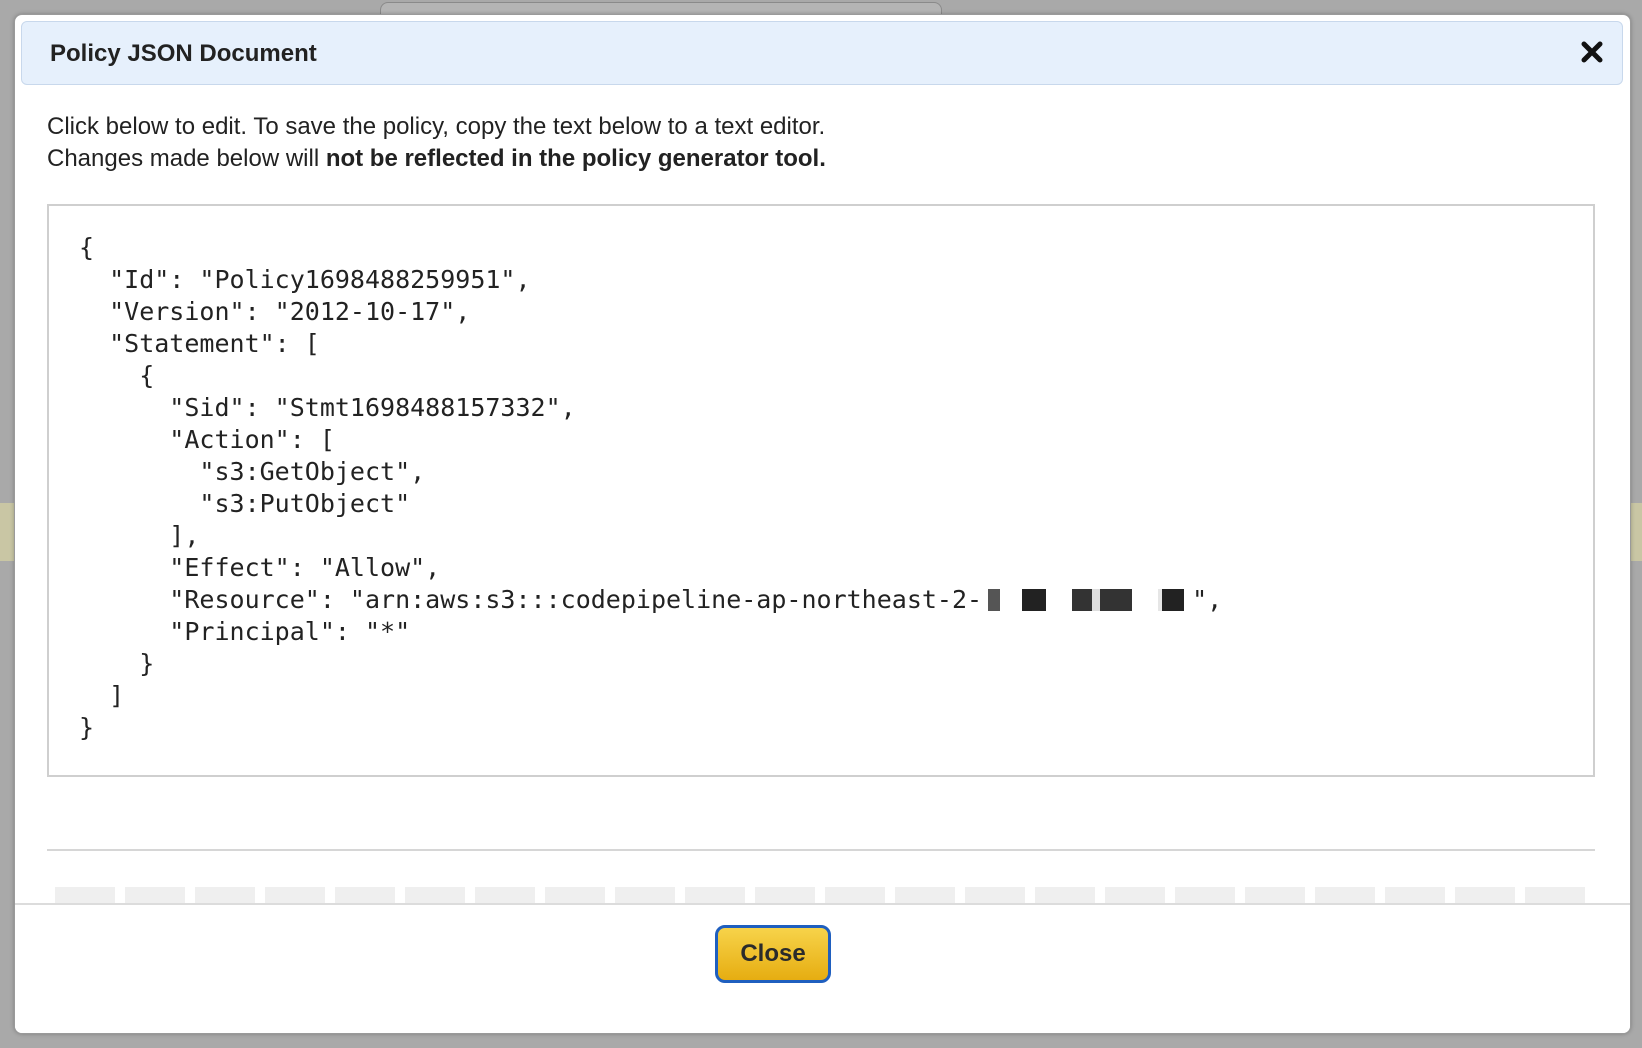  What do you see at coordinates (822, 53) in the screenshot?
I see `dialog-titlebar: Policy JSON Document` at bounding box center [822, 53].